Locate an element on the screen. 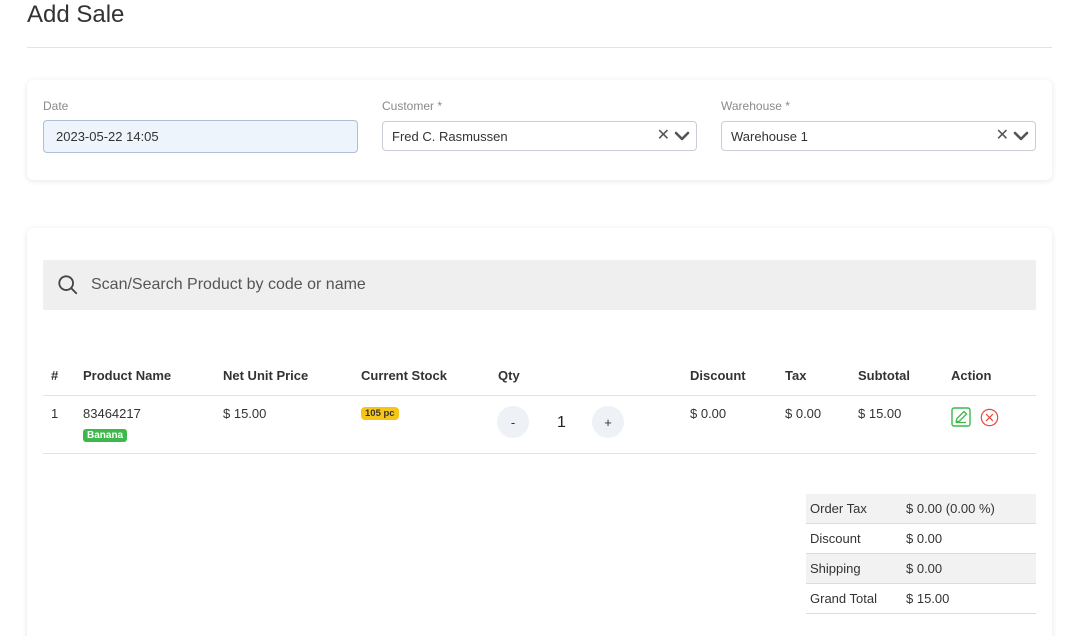 This screenshot has width=1081, height=636. product-code: 83464217 is located at coordinates (112, 413).